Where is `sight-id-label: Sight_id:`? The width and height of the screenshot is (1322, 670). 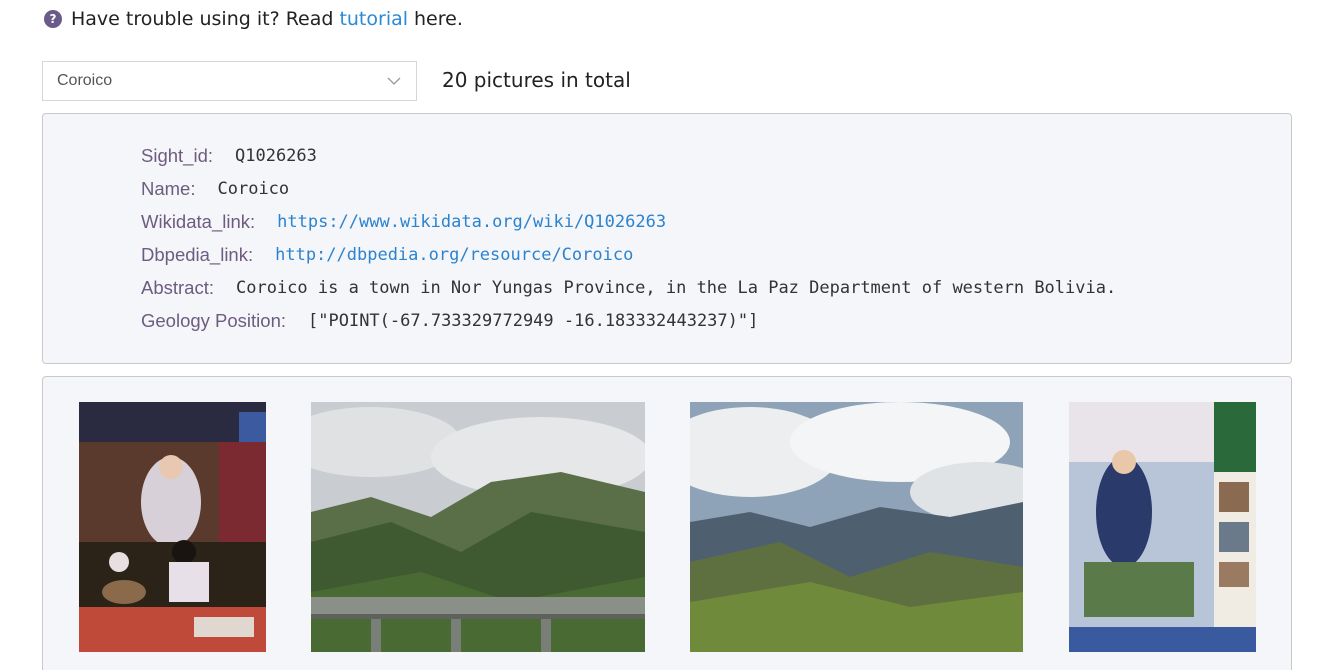
sight-id-label: Sight_id: is located at coordinates (177, 155).